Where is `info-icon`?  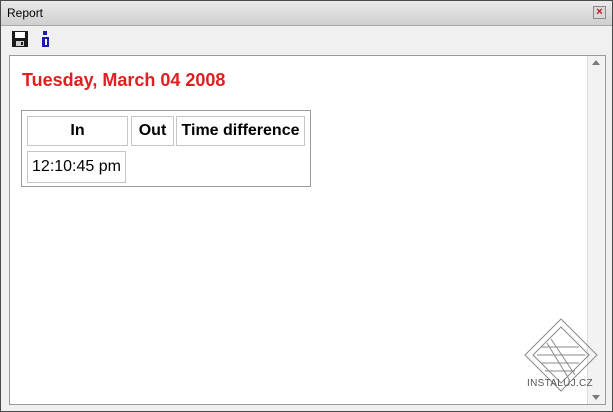
info-icon is located at coordinates (45, 39).